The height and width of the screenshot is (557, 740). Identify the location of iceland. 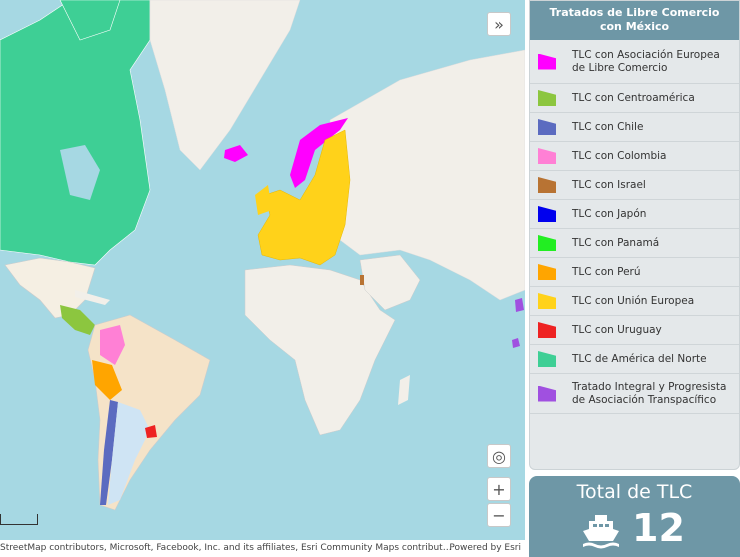
(236, 153).